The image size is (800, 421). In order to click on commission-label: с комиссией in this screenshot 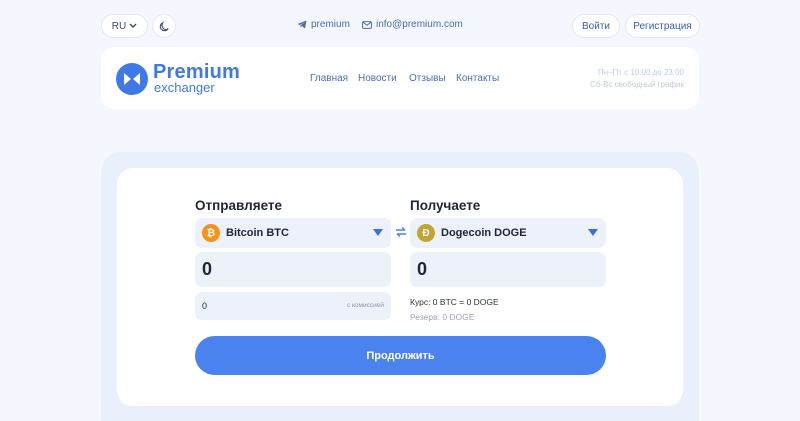, I will do `click(365, 305)`.